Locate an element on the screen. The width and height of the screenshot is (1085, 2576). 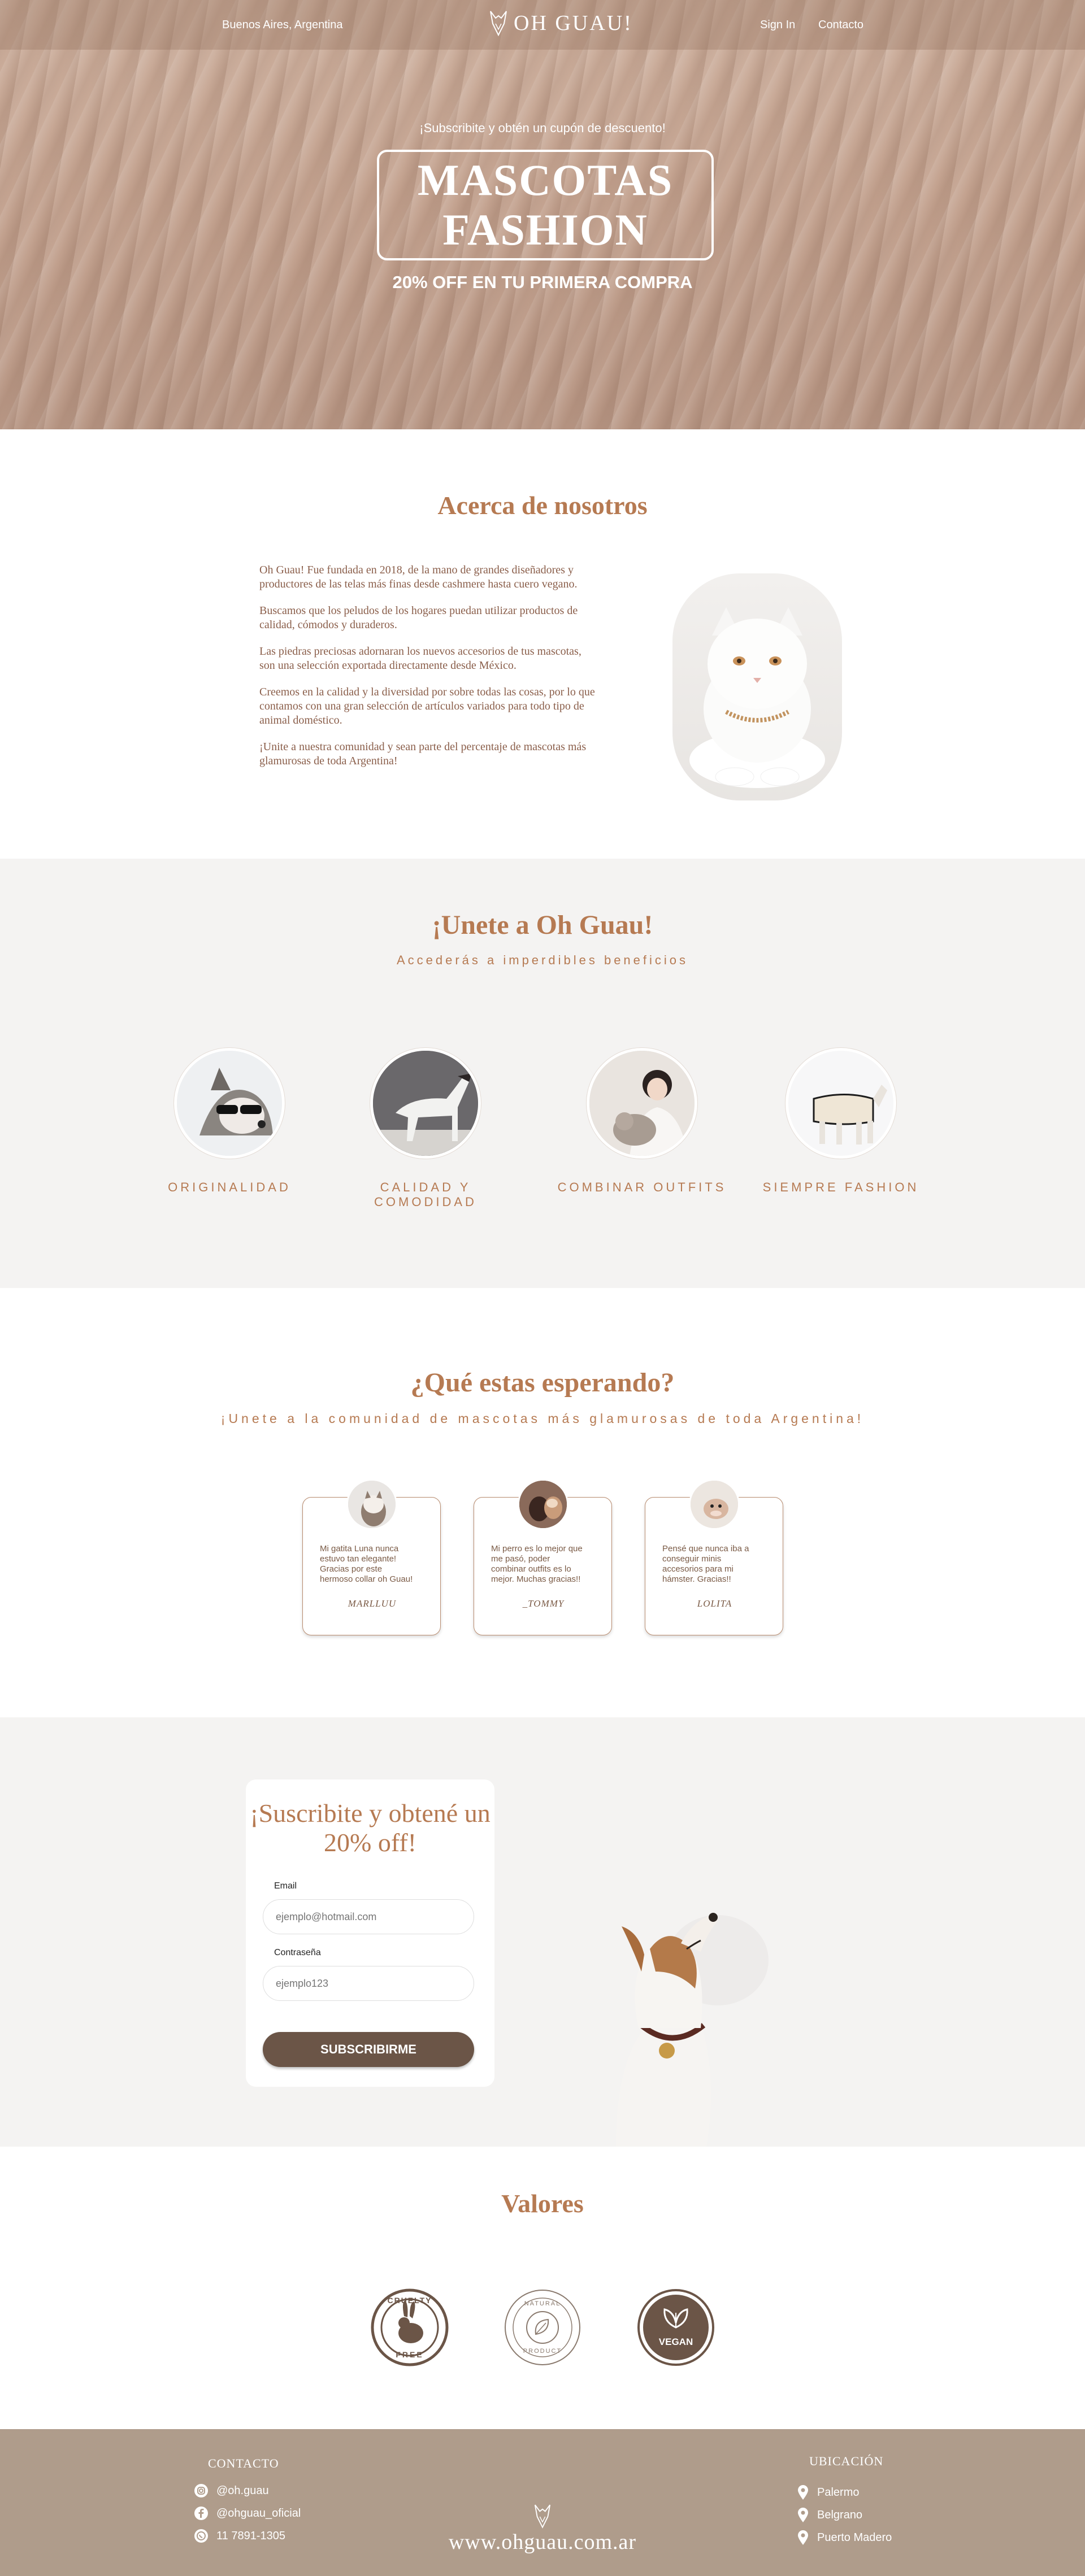
benefit-label: SIEMPRE FASHION is located at coordinates (840, 1187).